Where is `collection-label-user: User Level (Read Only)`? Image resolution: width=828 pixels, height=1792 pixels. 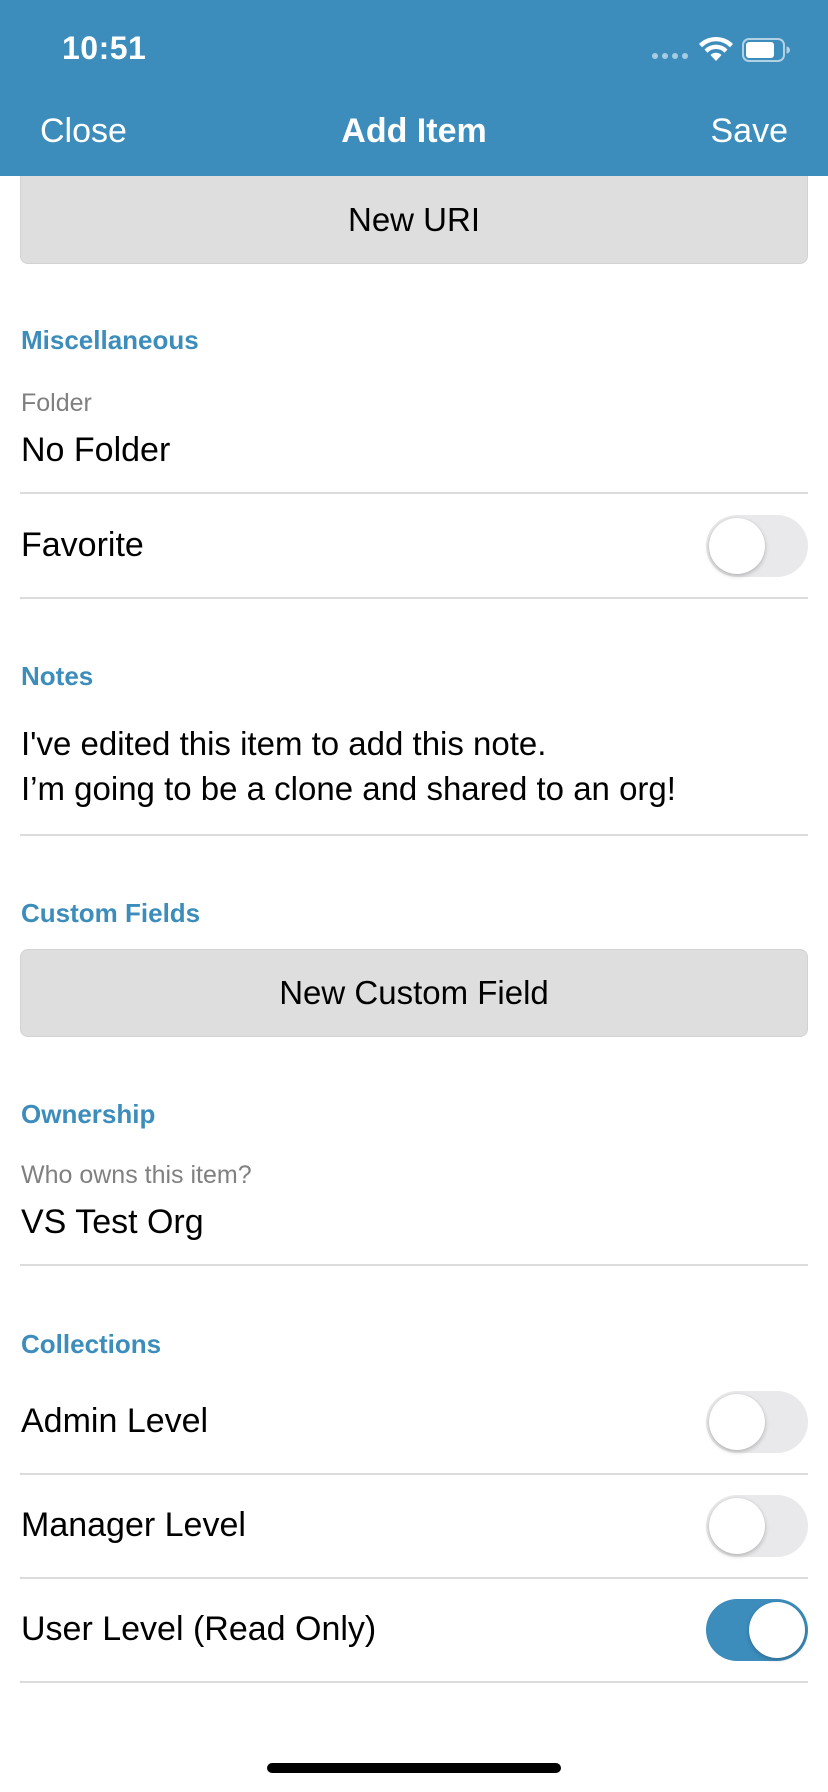
collection-label-user: User Level (Read Only) is located at coordinates (199, 1629).